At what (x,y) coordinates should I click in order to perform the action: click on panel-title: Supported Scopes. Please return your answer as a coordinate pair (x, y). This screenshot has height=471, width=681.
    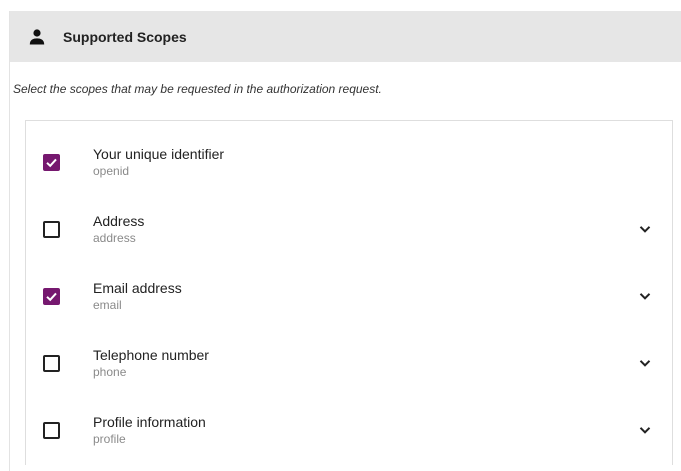
    Looking at the image, I should click on (125, 36).